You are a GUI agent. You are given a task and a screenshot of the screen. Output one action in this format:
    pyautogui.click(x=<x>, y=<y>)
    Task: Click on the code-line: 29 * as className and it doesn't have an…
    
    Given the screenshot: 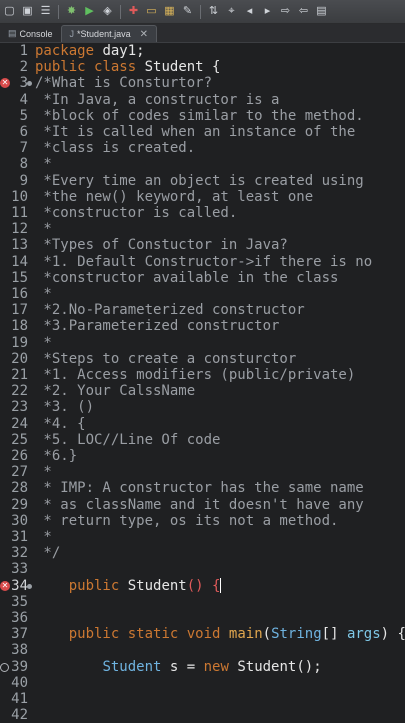 What is the action you would take?
    pyautogui.click(x=202, y=505)
    